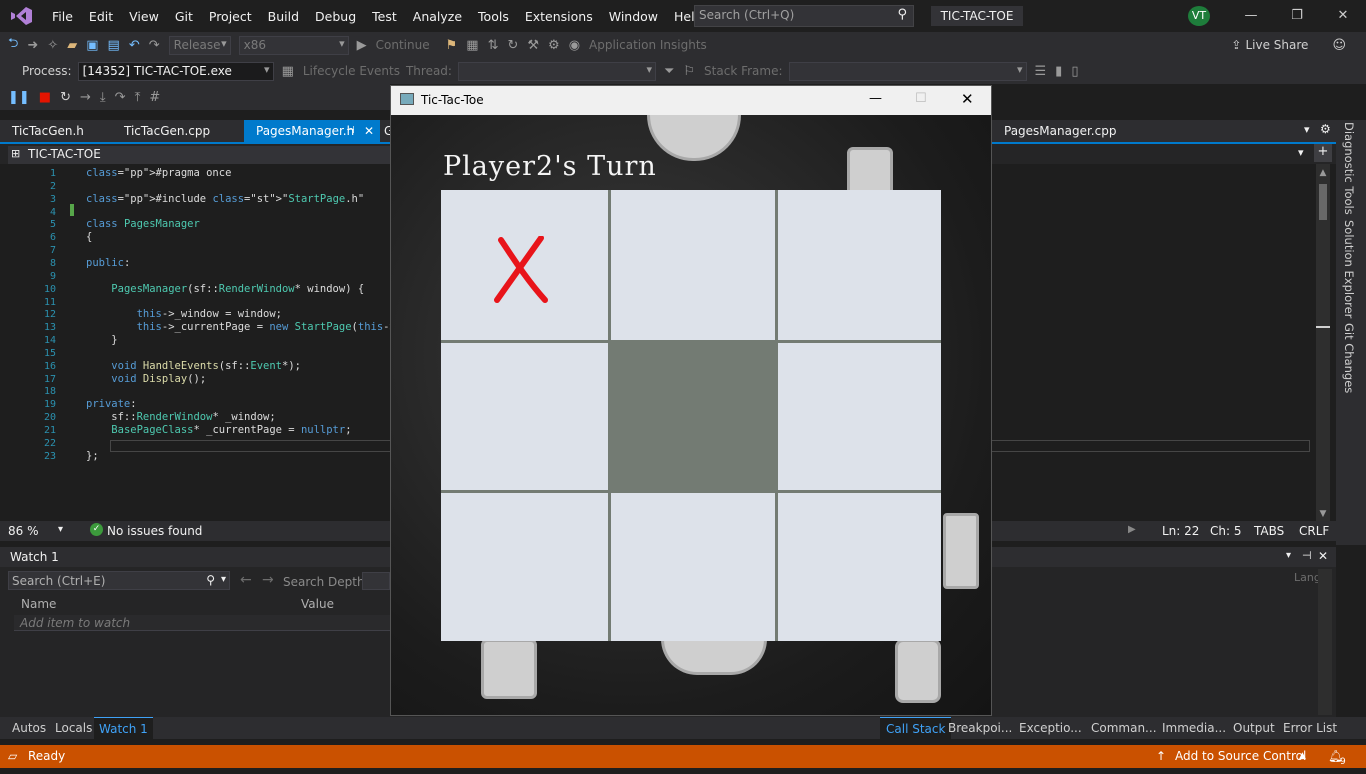 Image resolution: width=1366 pixels, height=774 pixels. Describe the element at coordinates (1323, 514) in the screenshot. I see `scroll-down-icon: ▼` at that location.